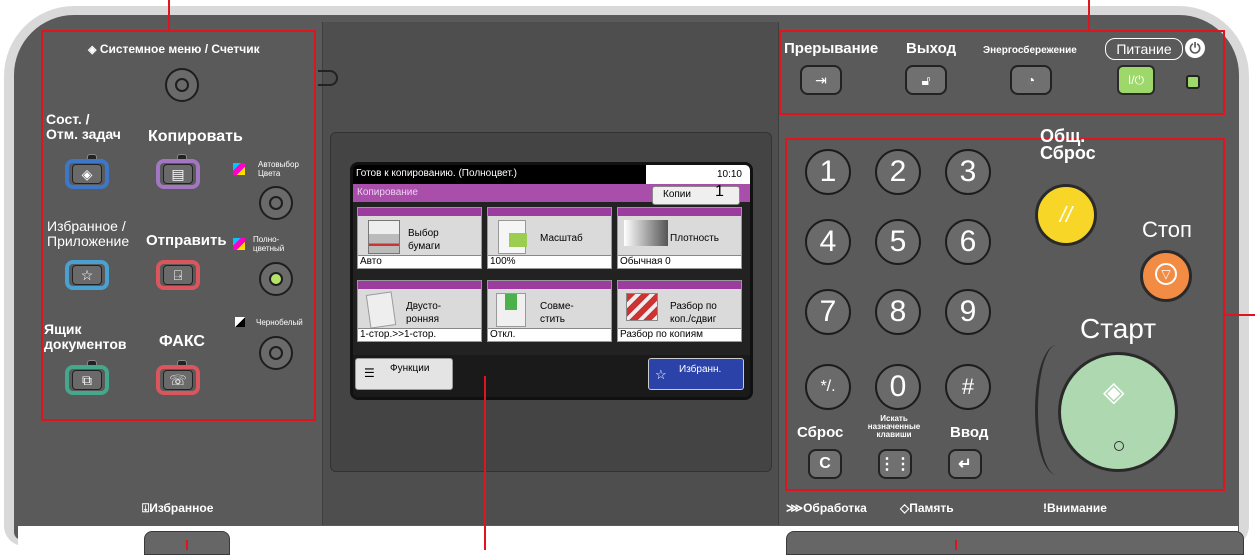 This screenshot has width=1255, height=555. What do you see at coordinates (436, 173) in the screenshot?
I see `status-text: Готов к копированию. (Полноцвет.)` at bounding box center [436, 173].